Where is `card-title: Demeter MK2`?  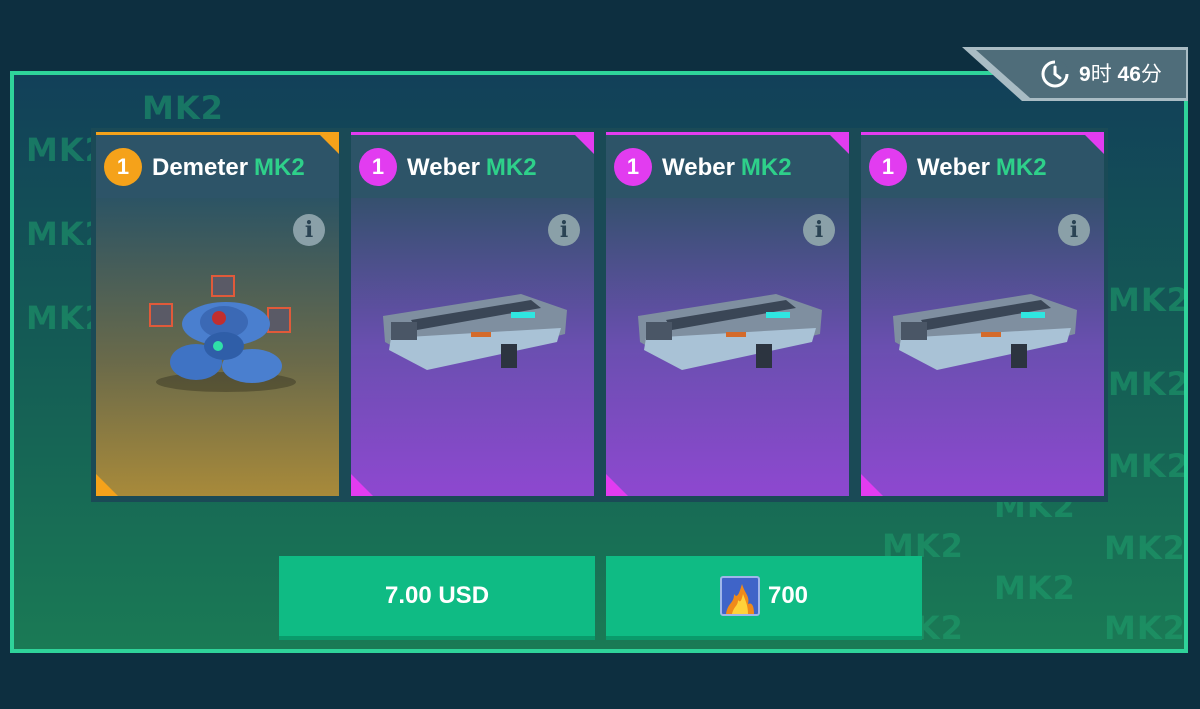 card-title: Demeter MK2 is located at coordinates (228, 168).